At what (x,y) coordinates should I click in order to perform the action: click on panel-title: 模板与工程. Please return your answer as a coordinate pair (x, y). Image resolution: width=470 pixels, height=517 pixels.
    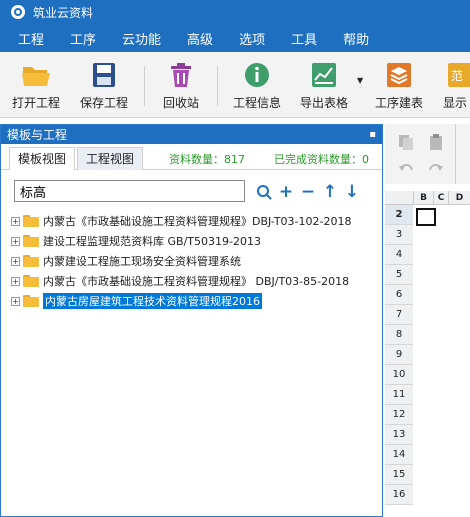
    Looking at the image, I should click on (37, 135).